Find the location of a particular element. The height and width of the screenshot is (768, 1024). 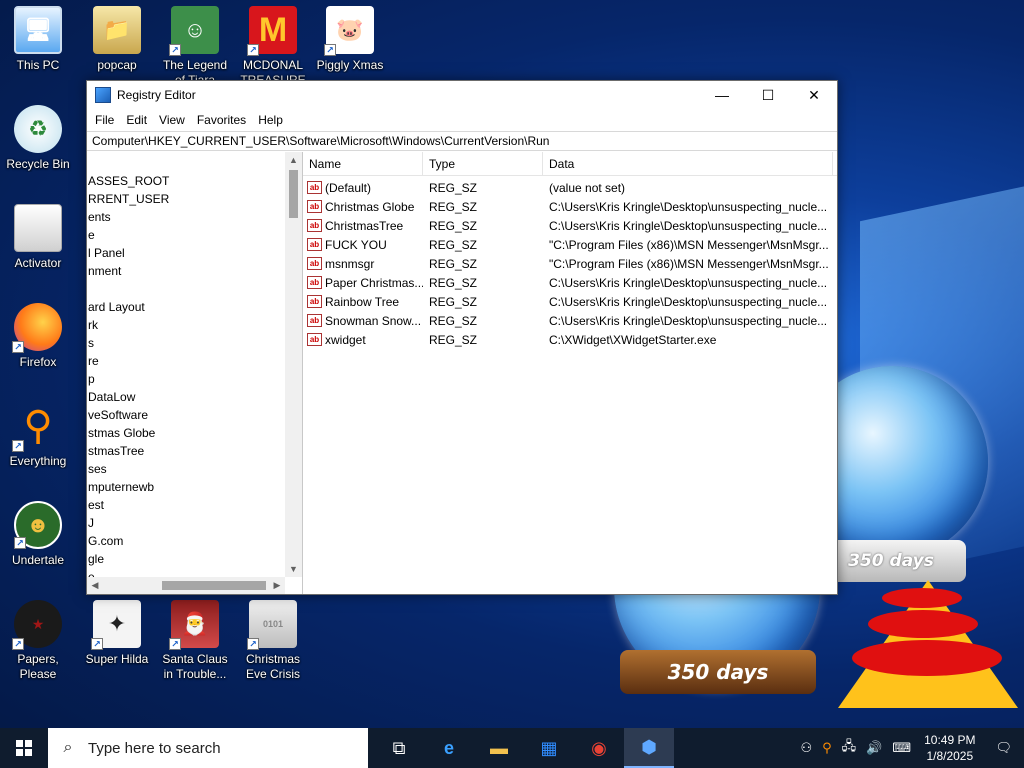

column-header-type: Type is located at coordinates (483, 163).